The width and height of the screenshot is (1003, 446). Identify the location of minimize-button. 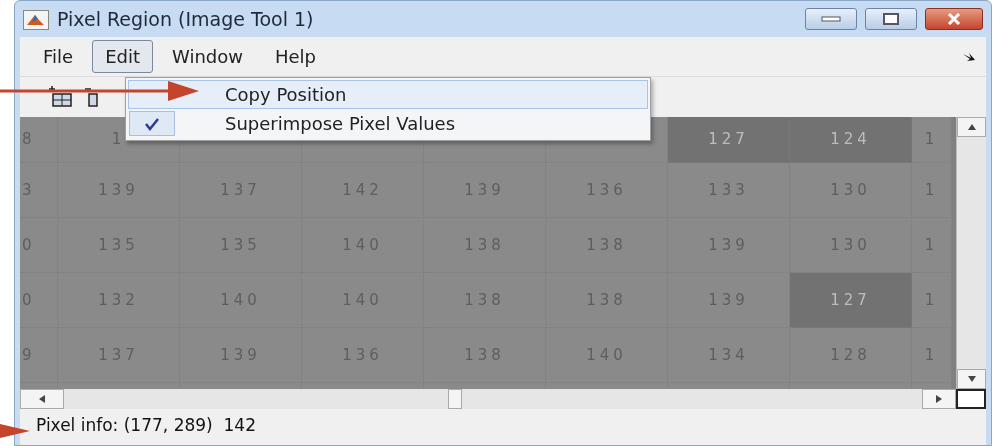
(831, 19).